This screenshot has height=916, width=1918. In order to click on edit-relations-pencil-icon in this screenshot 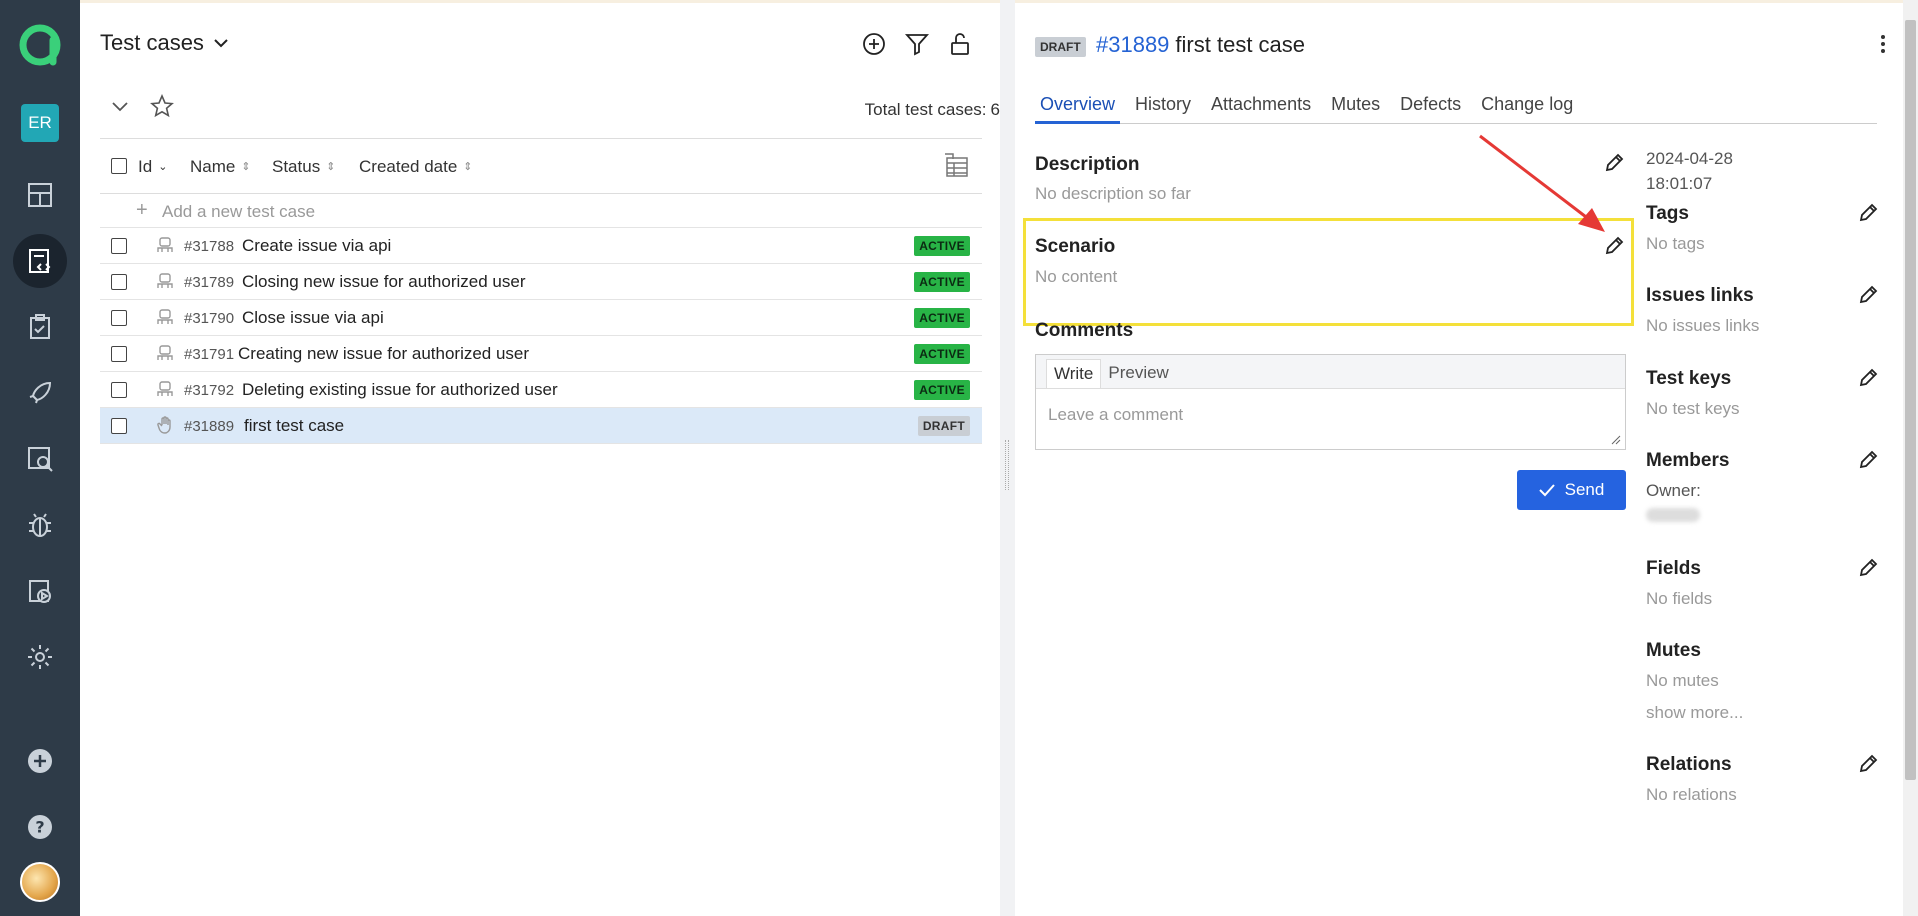, I will do `click(1868, 764)`.